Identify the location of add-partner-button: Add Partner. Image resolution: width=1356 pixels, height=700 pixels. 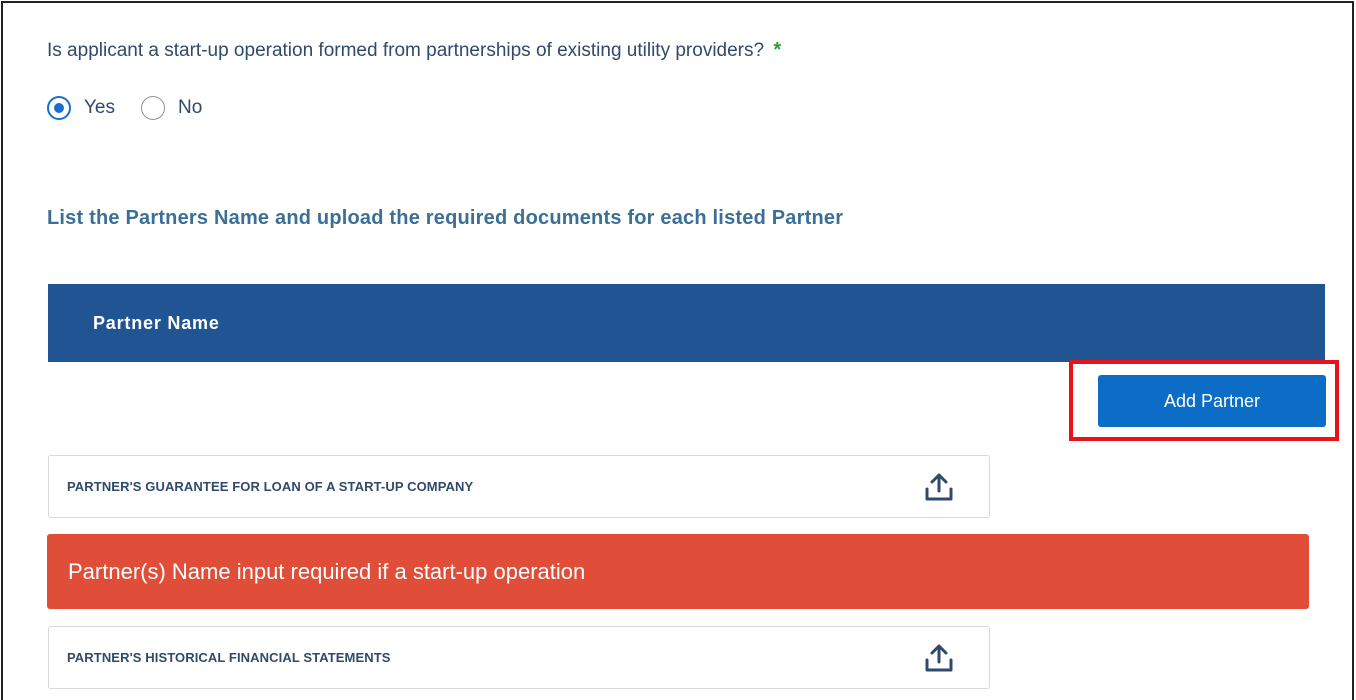
(1212, 401).